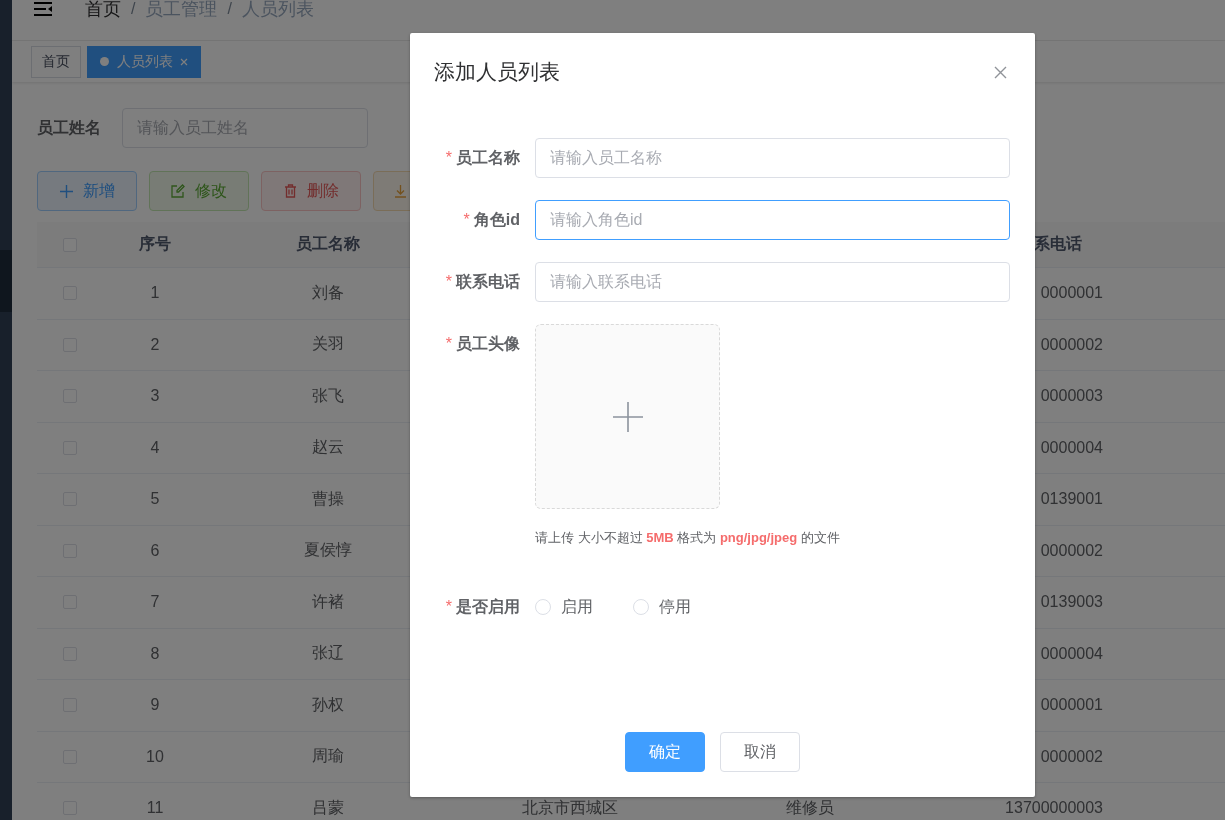 The width and height of the screenshot is (1225, 820). I want to click on trash-icon, so click(290, 191).